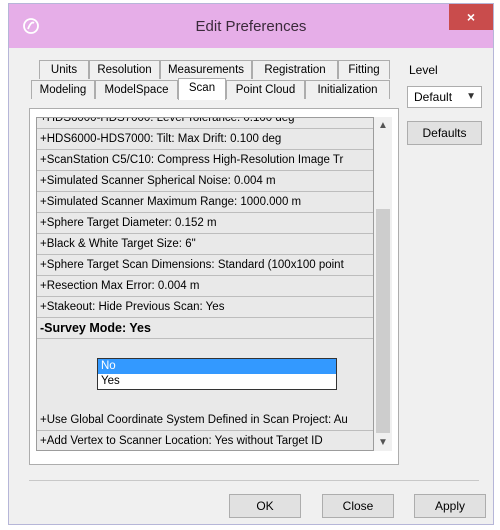 This screenshot has height=530, width=500. Describe the element at coordinates (471, 96) in the screenshot. I see `chevron-down-icon: ▼` at that location.